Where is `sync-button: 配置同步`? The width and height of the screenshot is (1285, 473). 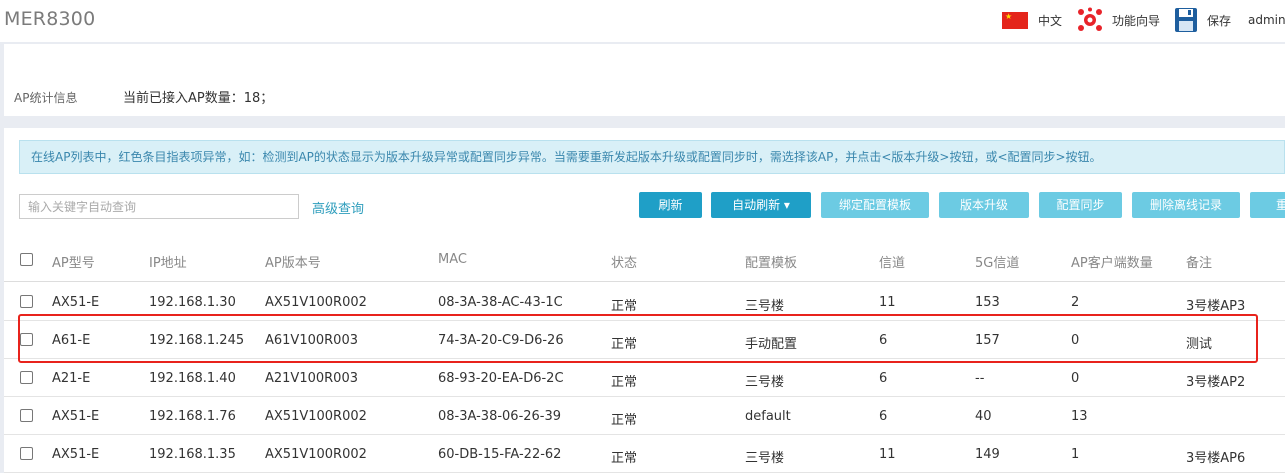
sync-button: 配置同步 is located at coordinates (1080, 205).